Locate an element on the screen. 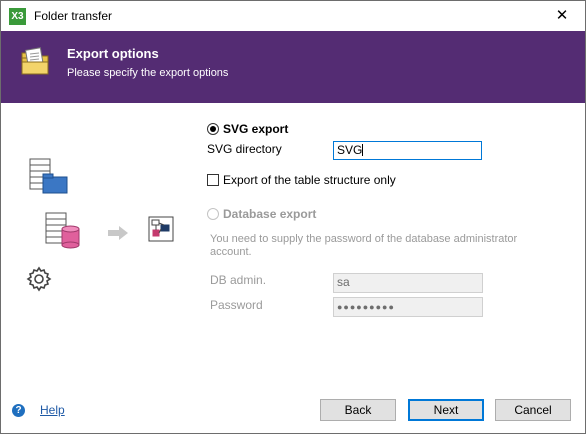  header-title: Export options is located at coordinates (113, 53).